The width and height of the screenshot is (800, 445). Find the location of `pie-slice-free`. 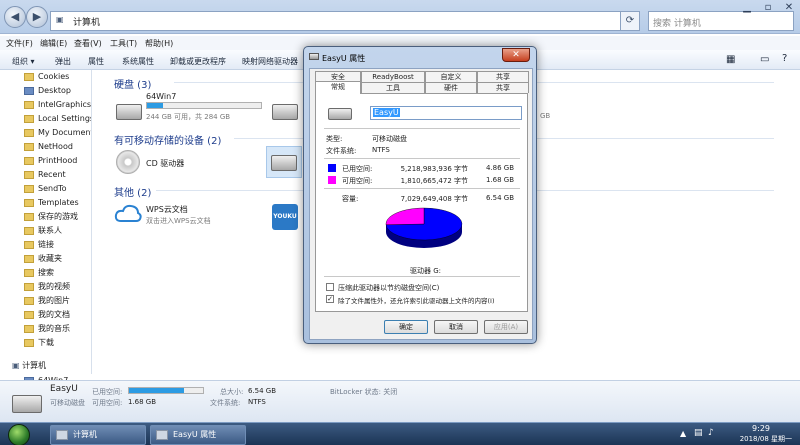

pie-slice-free is located at coordinates (405, 216).